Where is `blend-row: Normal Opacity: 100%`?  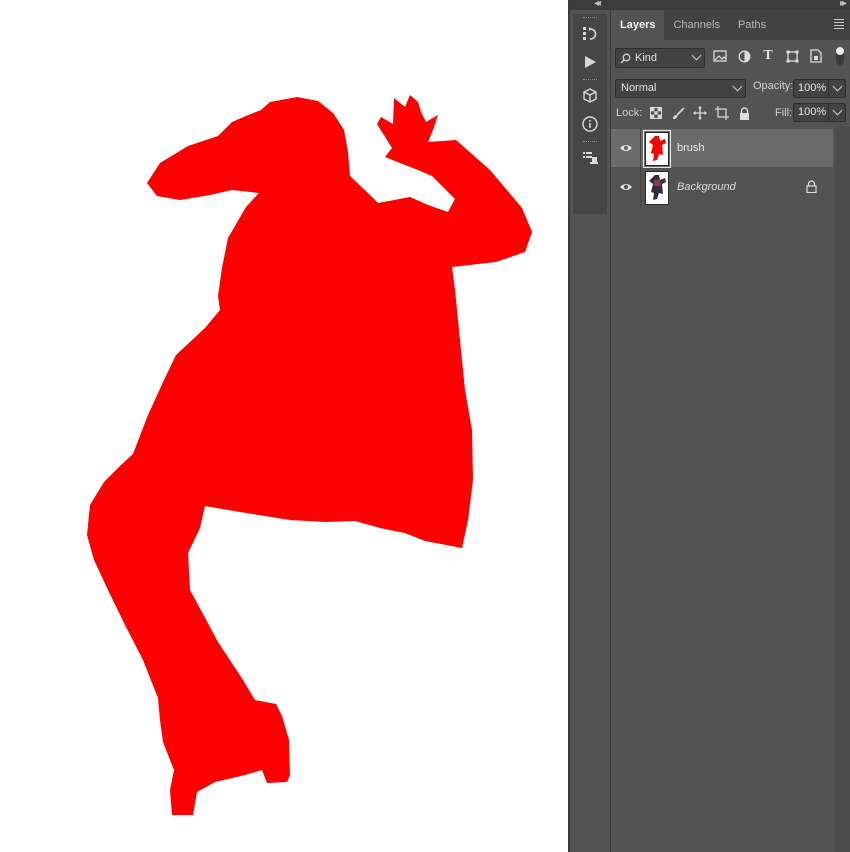 blend-row: Normal Opacity: 100% is located at coordinates (730, 87).